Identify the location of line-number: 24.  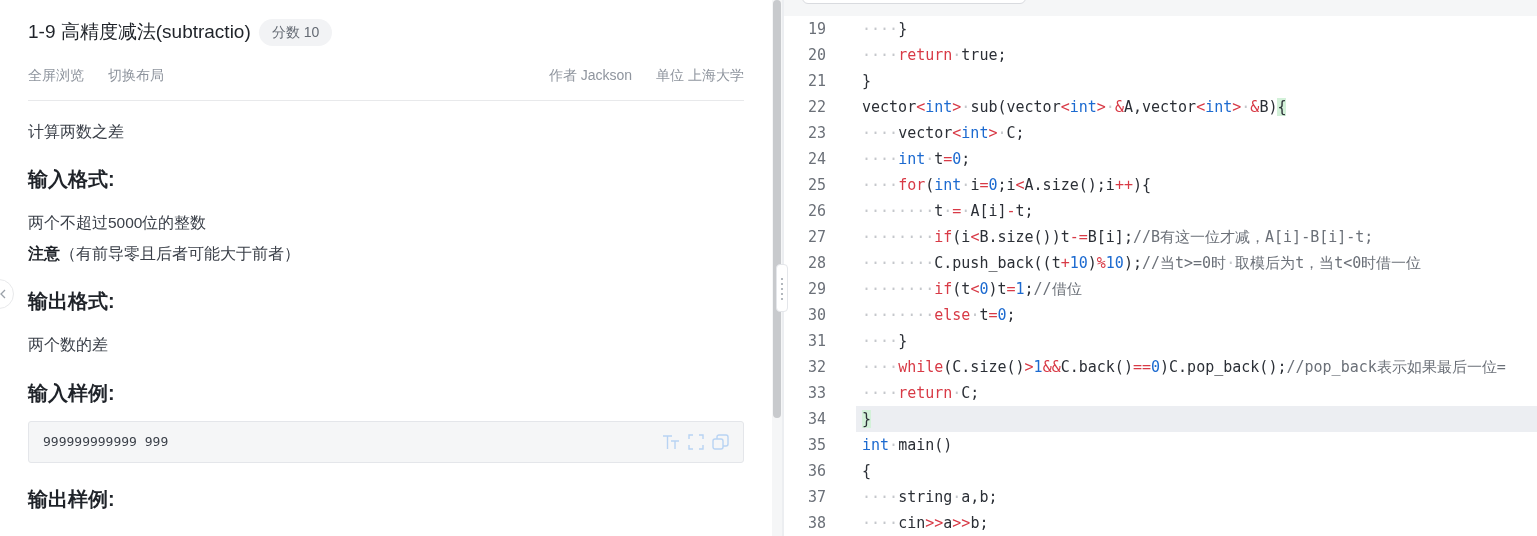
(816, 159).